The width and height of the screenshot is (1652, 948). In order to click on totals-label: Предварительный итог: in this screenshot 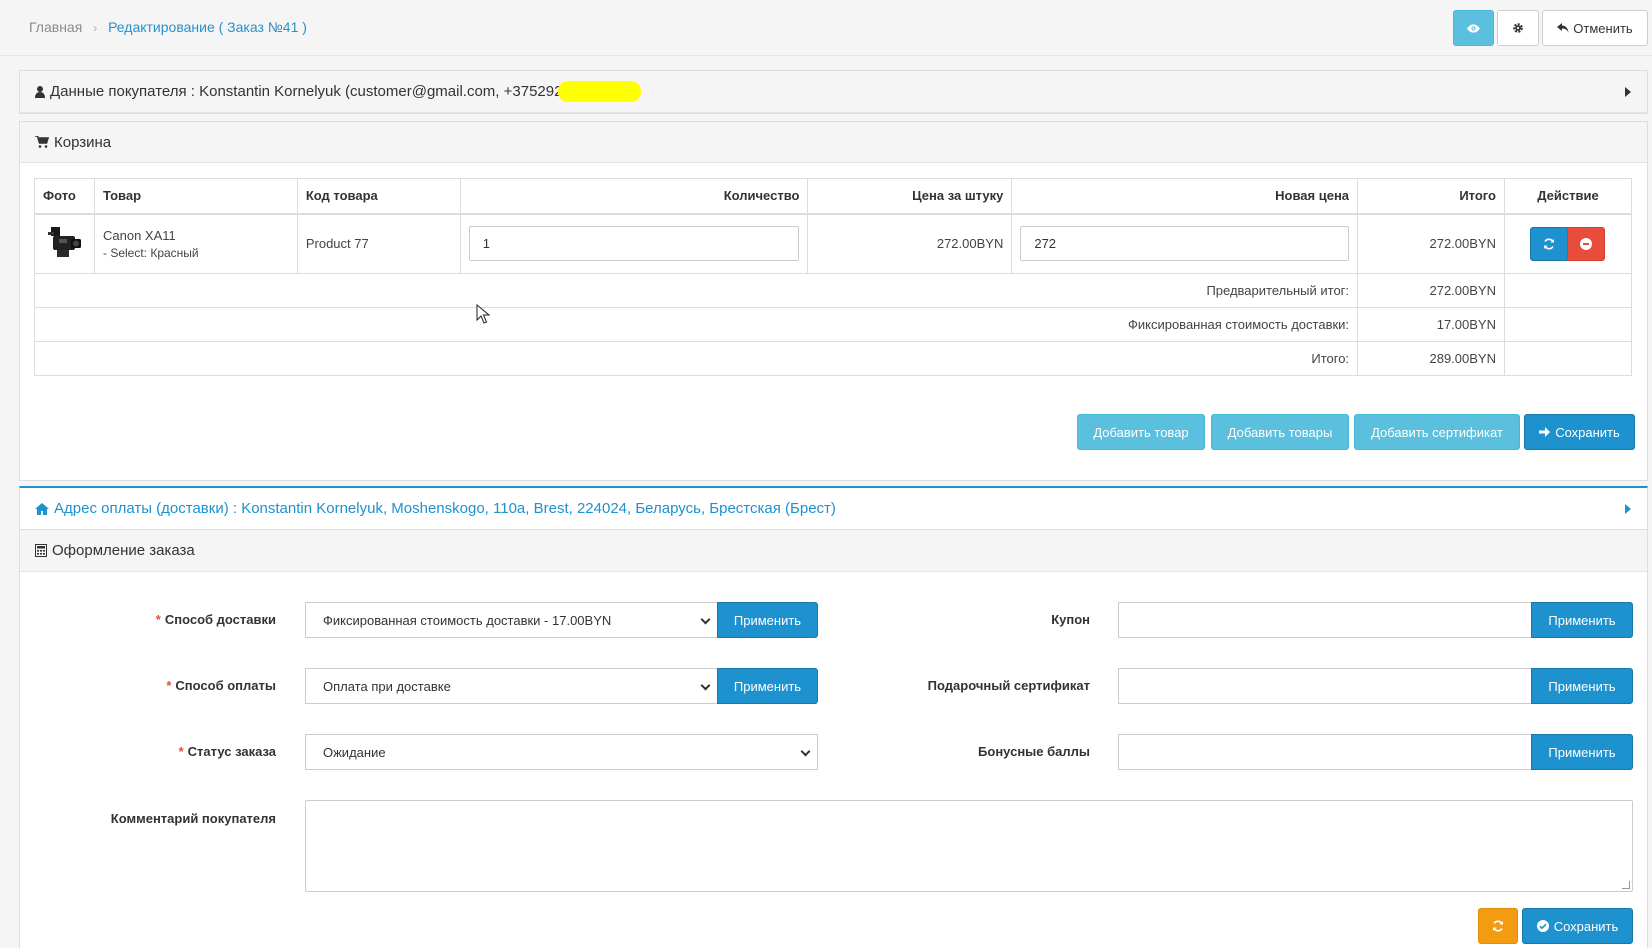, I will do `click(696, 290)`.